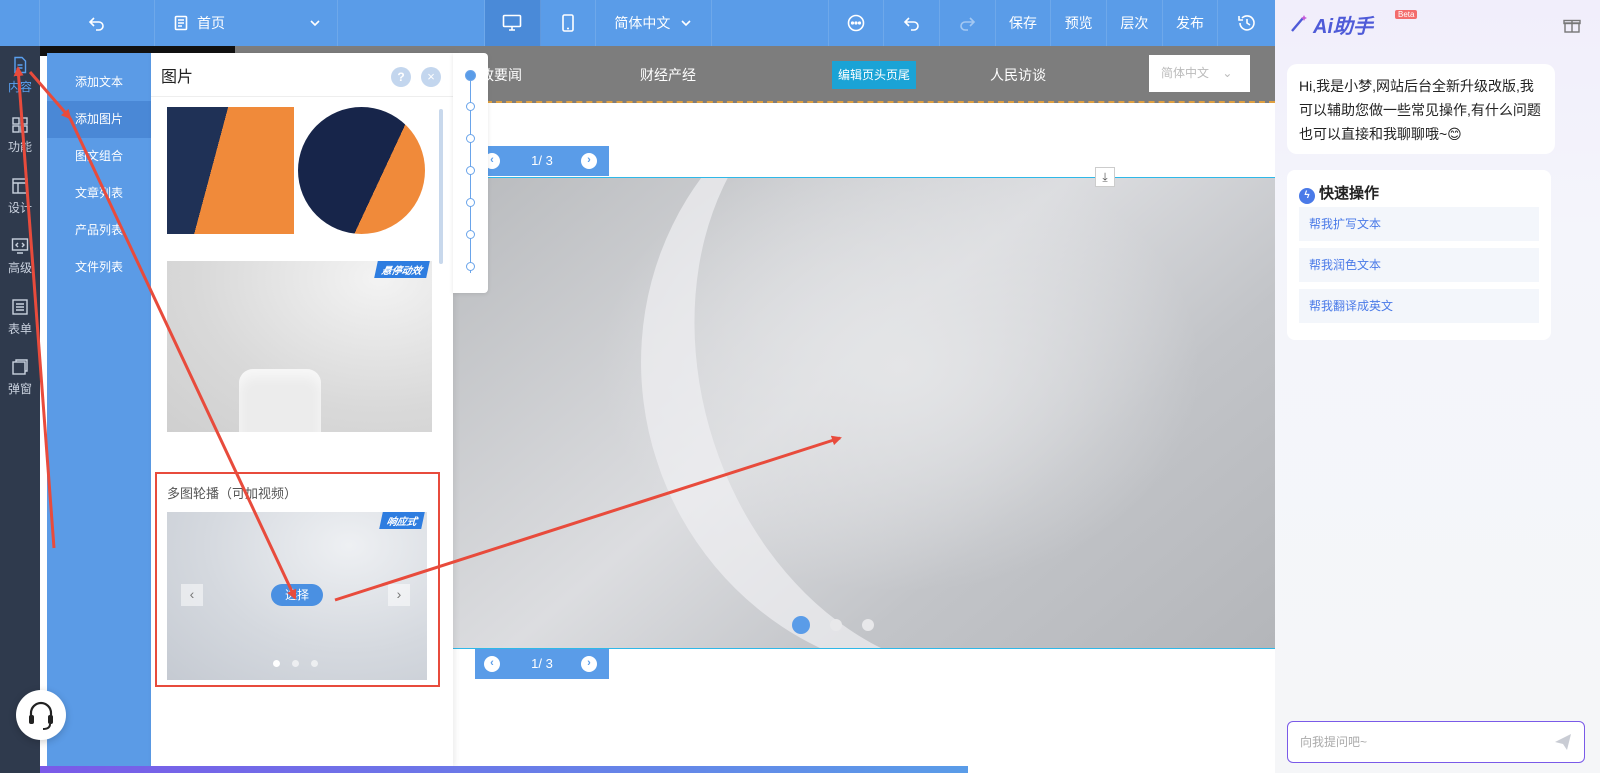 The image size is (1600, 773). Describe the element at coordinates (1334, 742) in the screenshot. I see `ai-input-placeholder: 向我提问吧~` at that location.